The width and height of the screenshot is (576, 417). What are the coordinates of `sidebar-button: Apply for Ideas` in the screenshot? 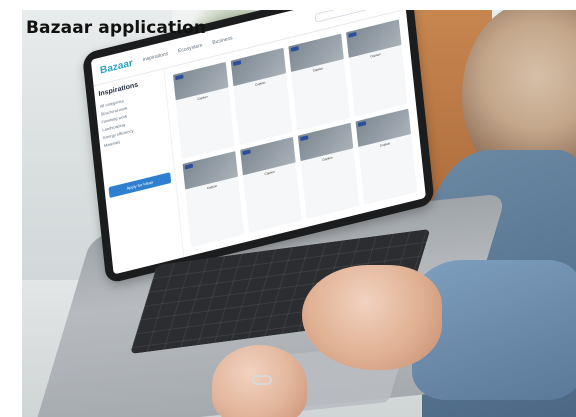 It's located at (140, 185).